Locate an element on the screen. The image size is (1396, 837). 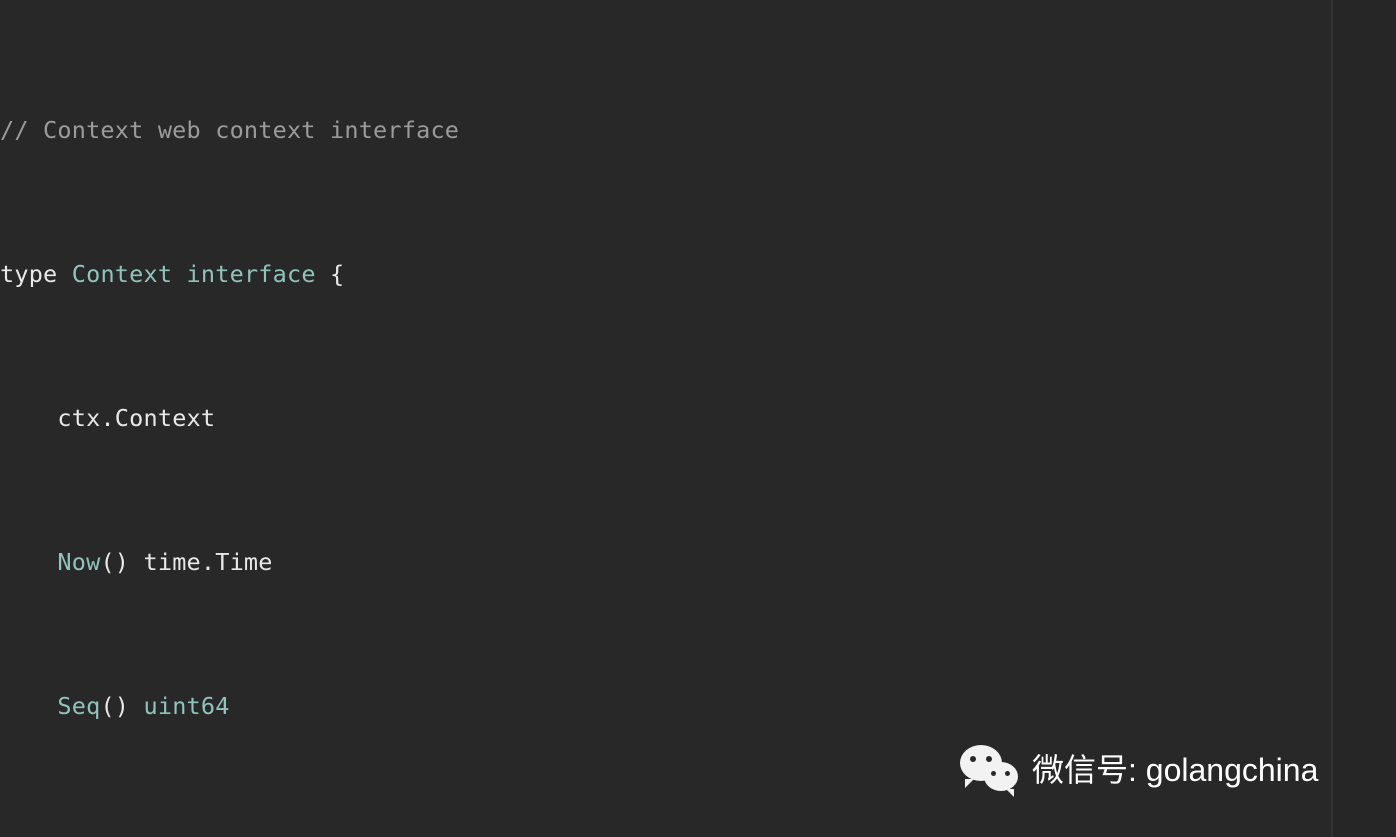
method-name-token: Now is located at coordinates (79, 562).